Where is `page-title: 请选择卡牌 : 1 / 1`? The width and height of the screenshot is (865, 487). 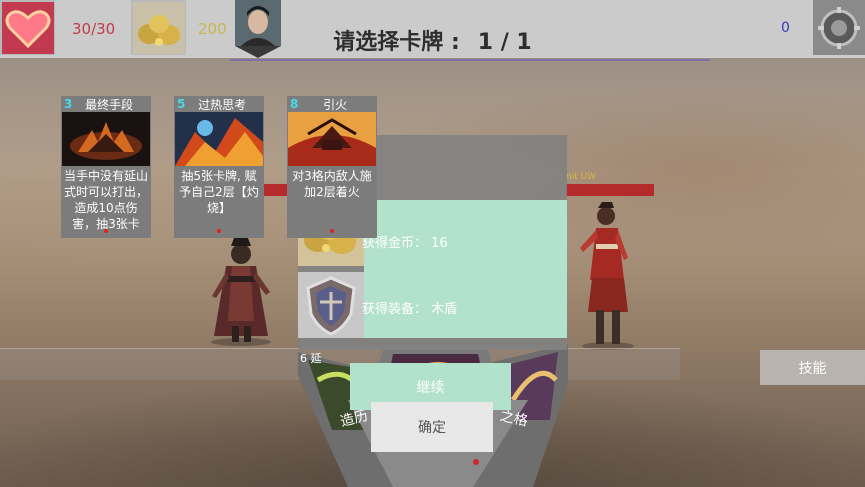 page-title: 请选择卡牌 : 1 / 1 is located at coordinates (432, 40).